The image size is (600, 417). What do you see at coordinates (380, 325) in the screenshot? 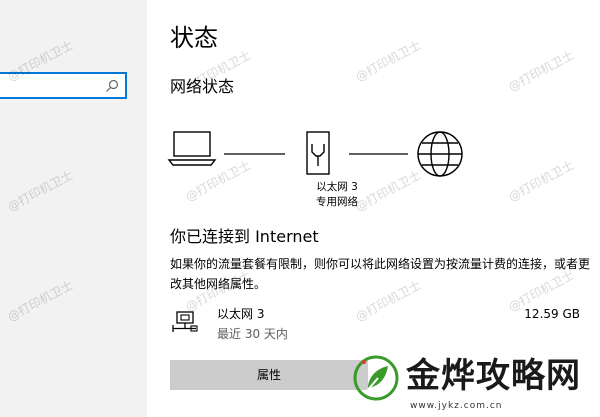
I see `adapter-usage-row: 以太网 3 最近 30 天内 12.59 GB` at bounding box center [380, 325].